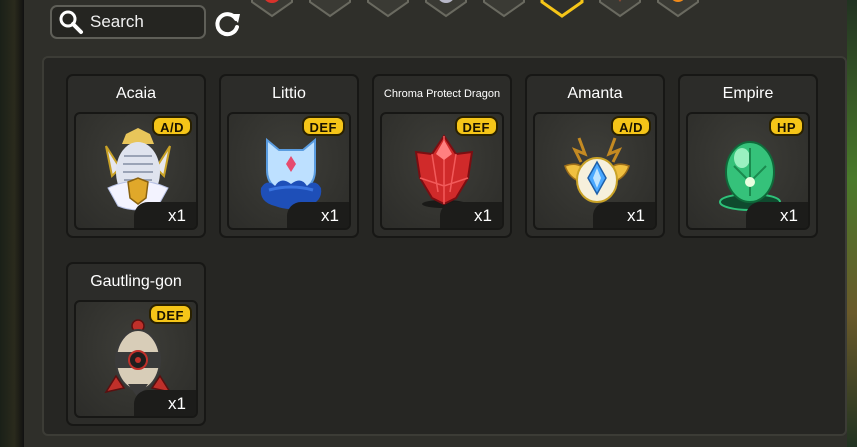 Image resolution: width=857 pixels, height=447 pixels. I want to click on search-icon, so click(71, 22).